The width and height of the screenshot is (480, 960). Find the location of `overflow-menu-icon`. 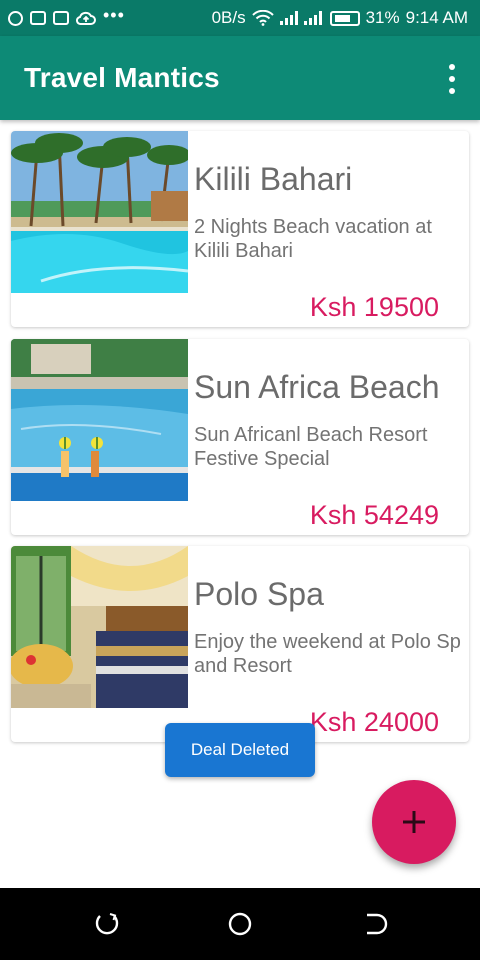

overflow-menu-icon is located at coordinates (452, 79).